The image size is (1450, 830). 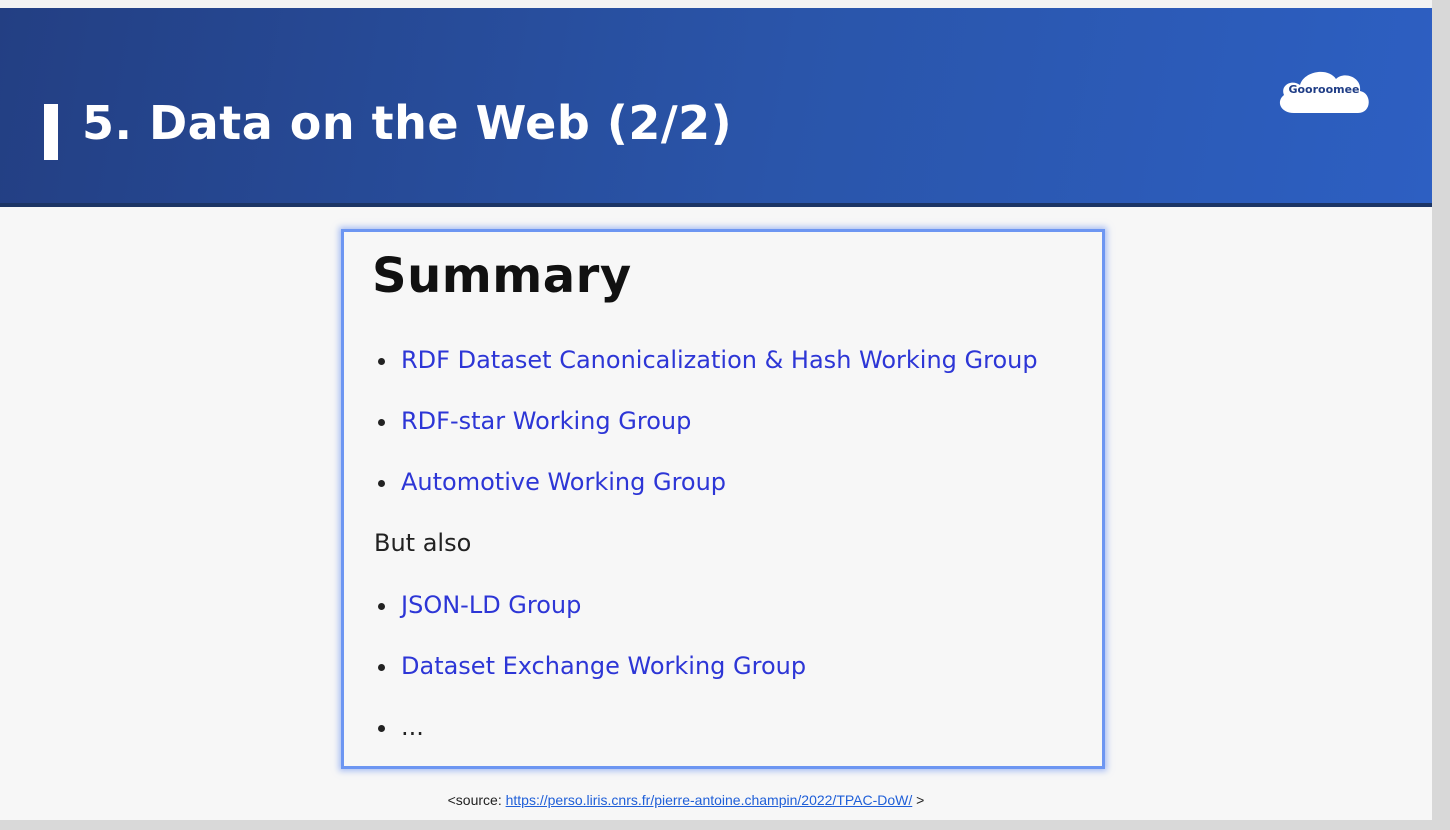 What do you see at coordinates (546, 421) in the screenshot?
I see `link-rdf-star: RDF-star Working Group` at bounding box center [546, 421].